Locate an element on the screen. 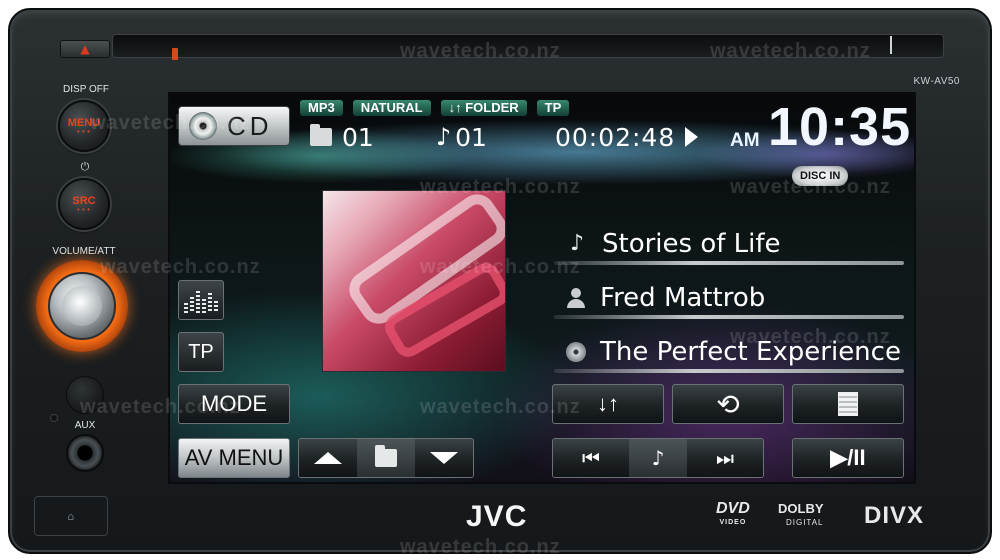 This screenshot has height=560, width=1000. clock-time: 10:35 is located at coordinates (840, 127).